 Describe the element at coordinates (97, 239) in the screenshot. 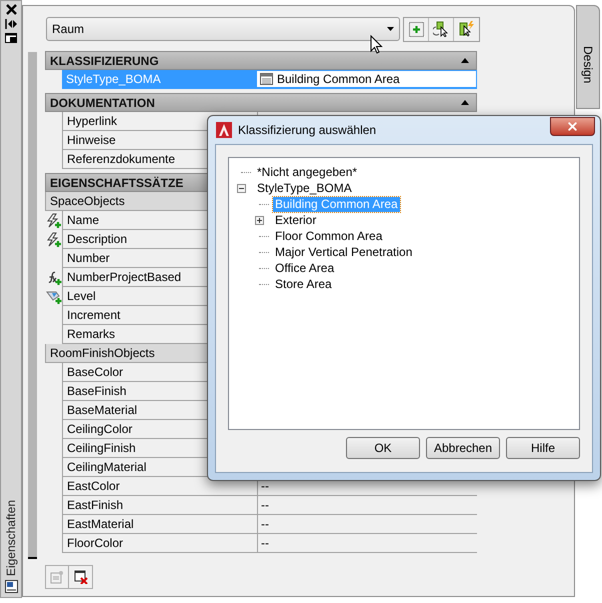

I see `property-label: Description` at that location.